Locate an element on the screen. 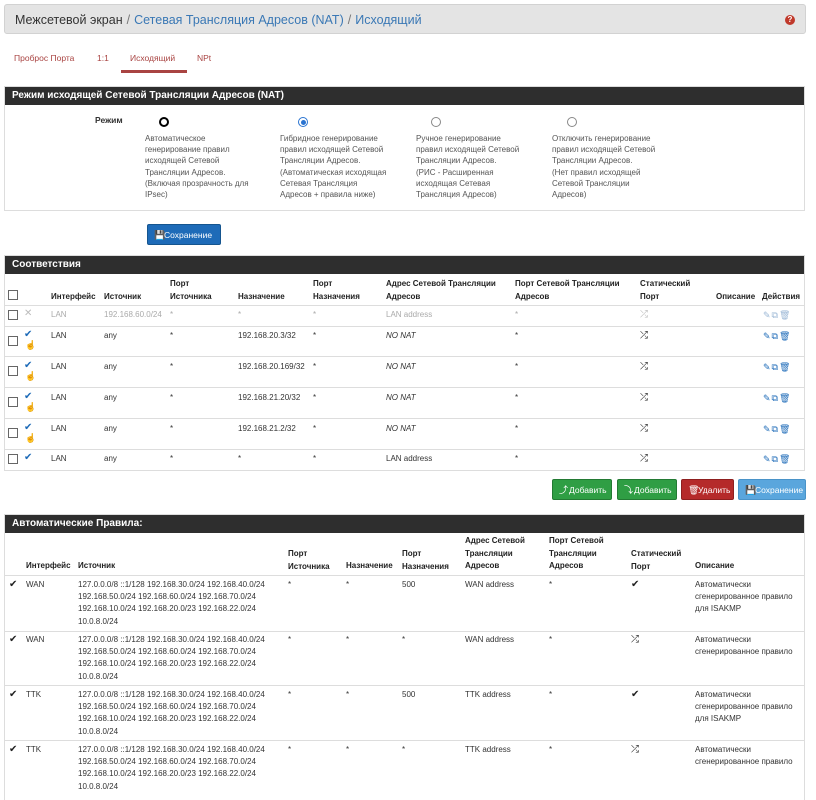 This screenshot has width=816, height=800. col-interface: Интерфейс is located at coordinates (73, 296).